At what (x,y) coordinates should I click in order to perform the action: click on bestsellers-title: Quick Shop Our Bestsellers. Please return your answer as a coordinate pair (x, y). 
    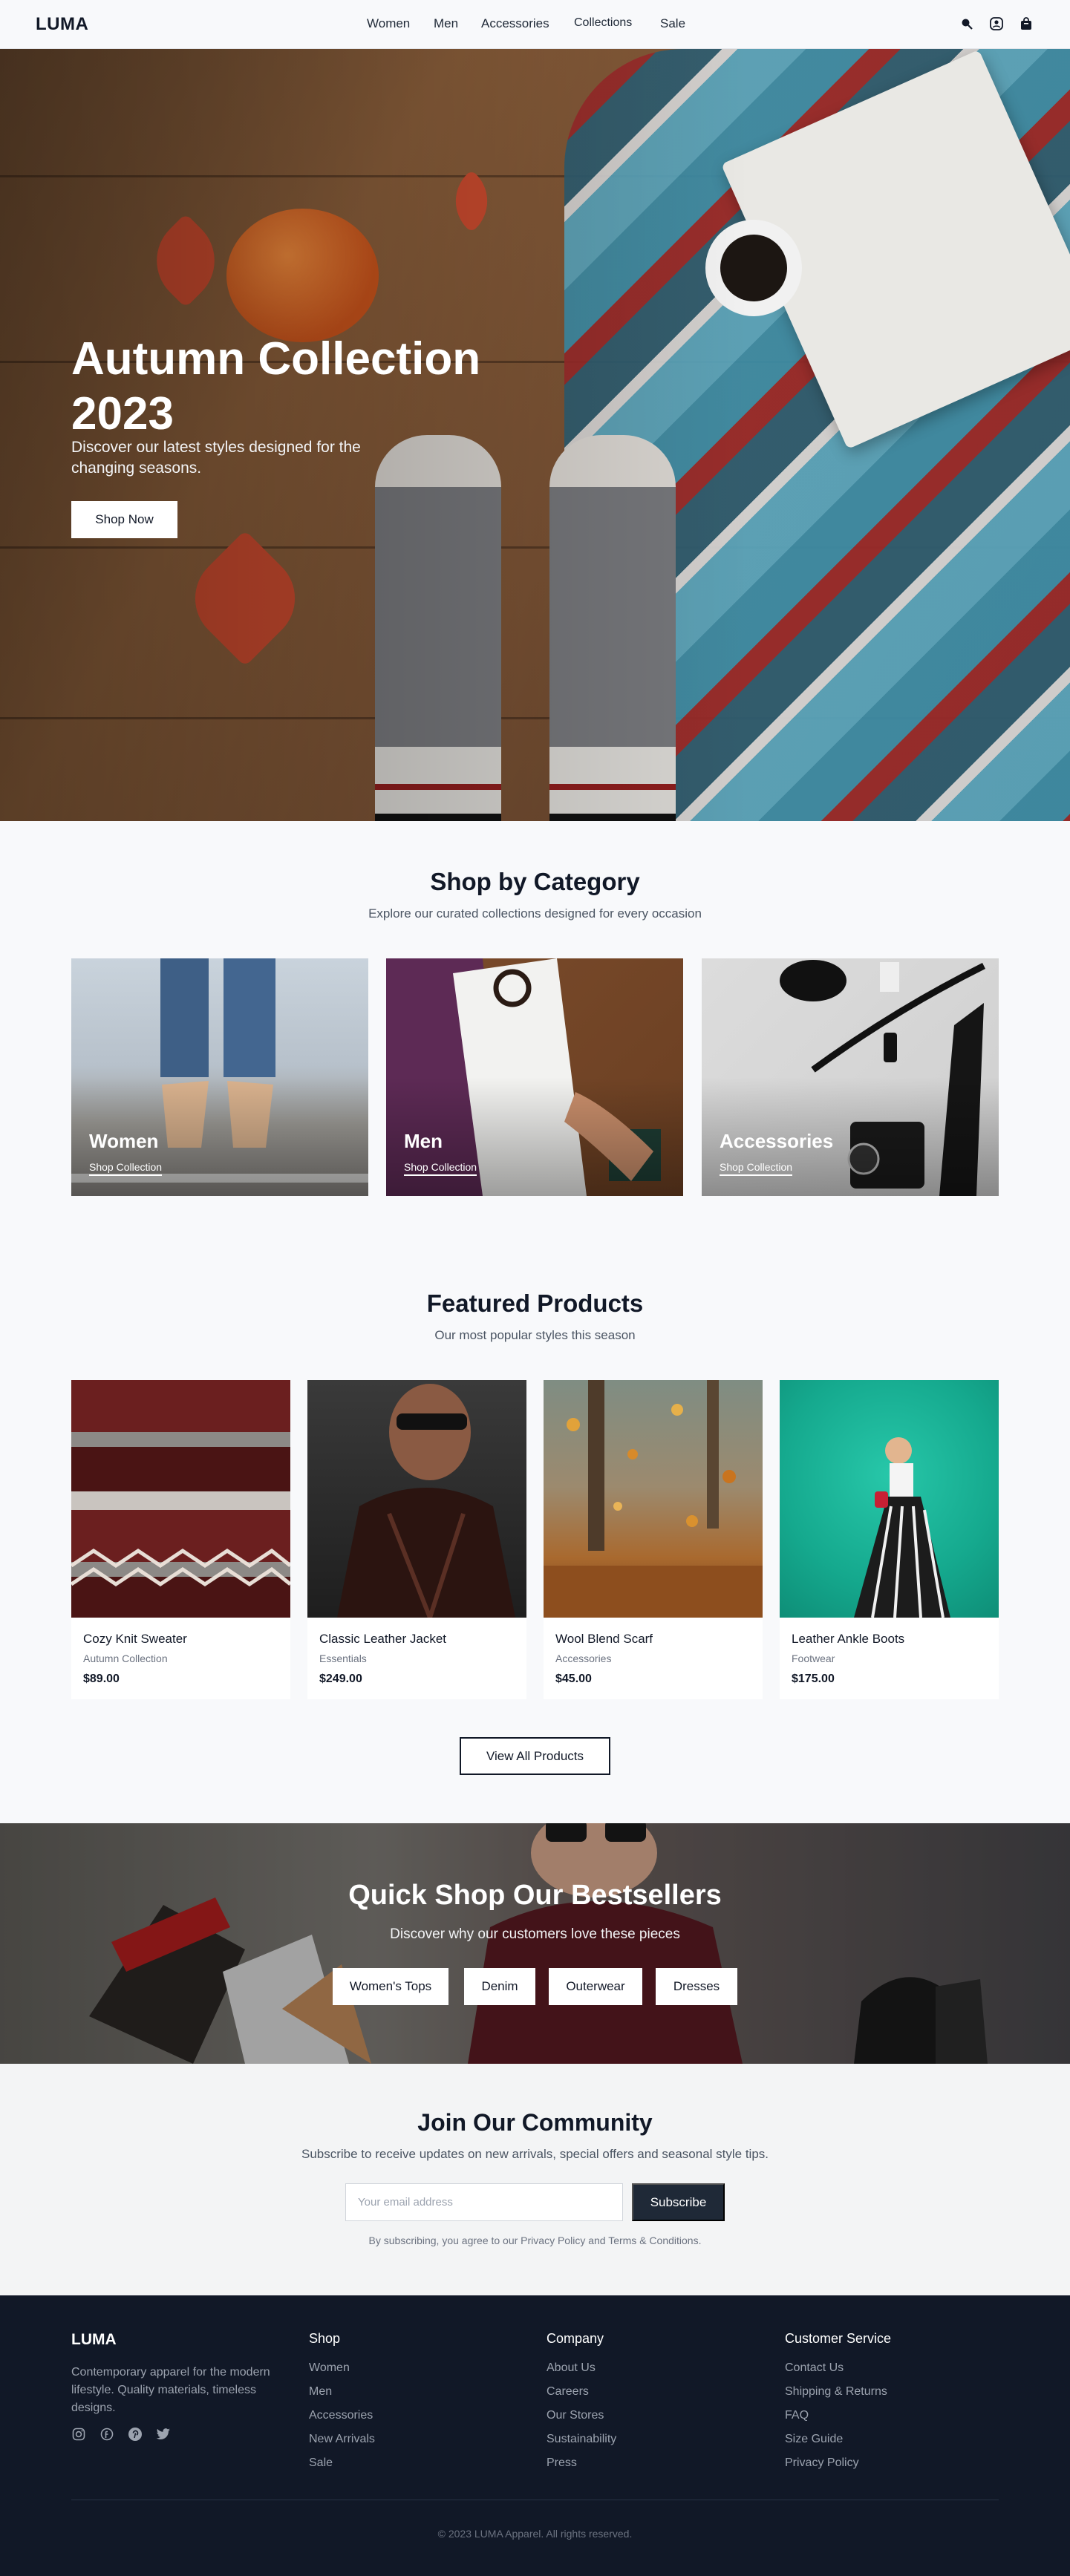
    Looking at the image, I should click on (535, 1895).